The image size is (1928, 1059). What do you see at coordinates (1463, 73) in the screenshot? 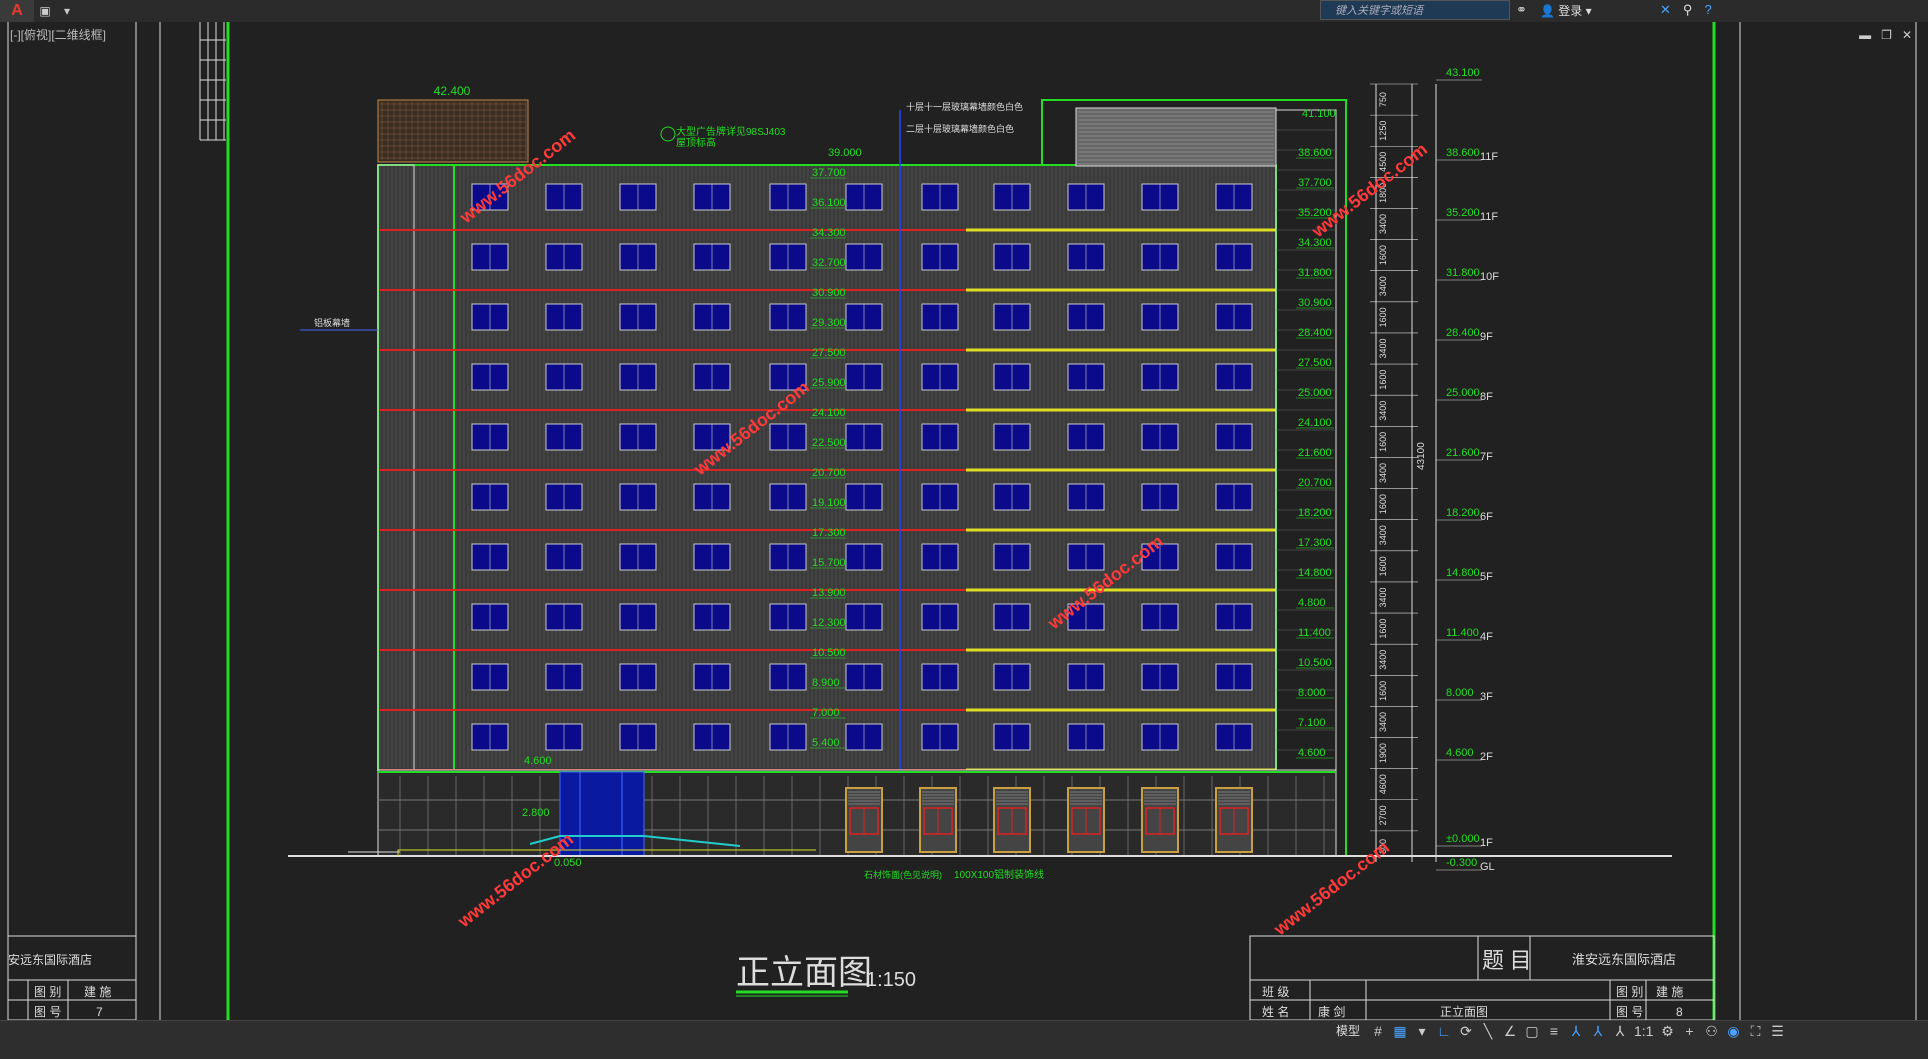
I see `level-elev-label: 43.100` at bounding box center [1463, 73].